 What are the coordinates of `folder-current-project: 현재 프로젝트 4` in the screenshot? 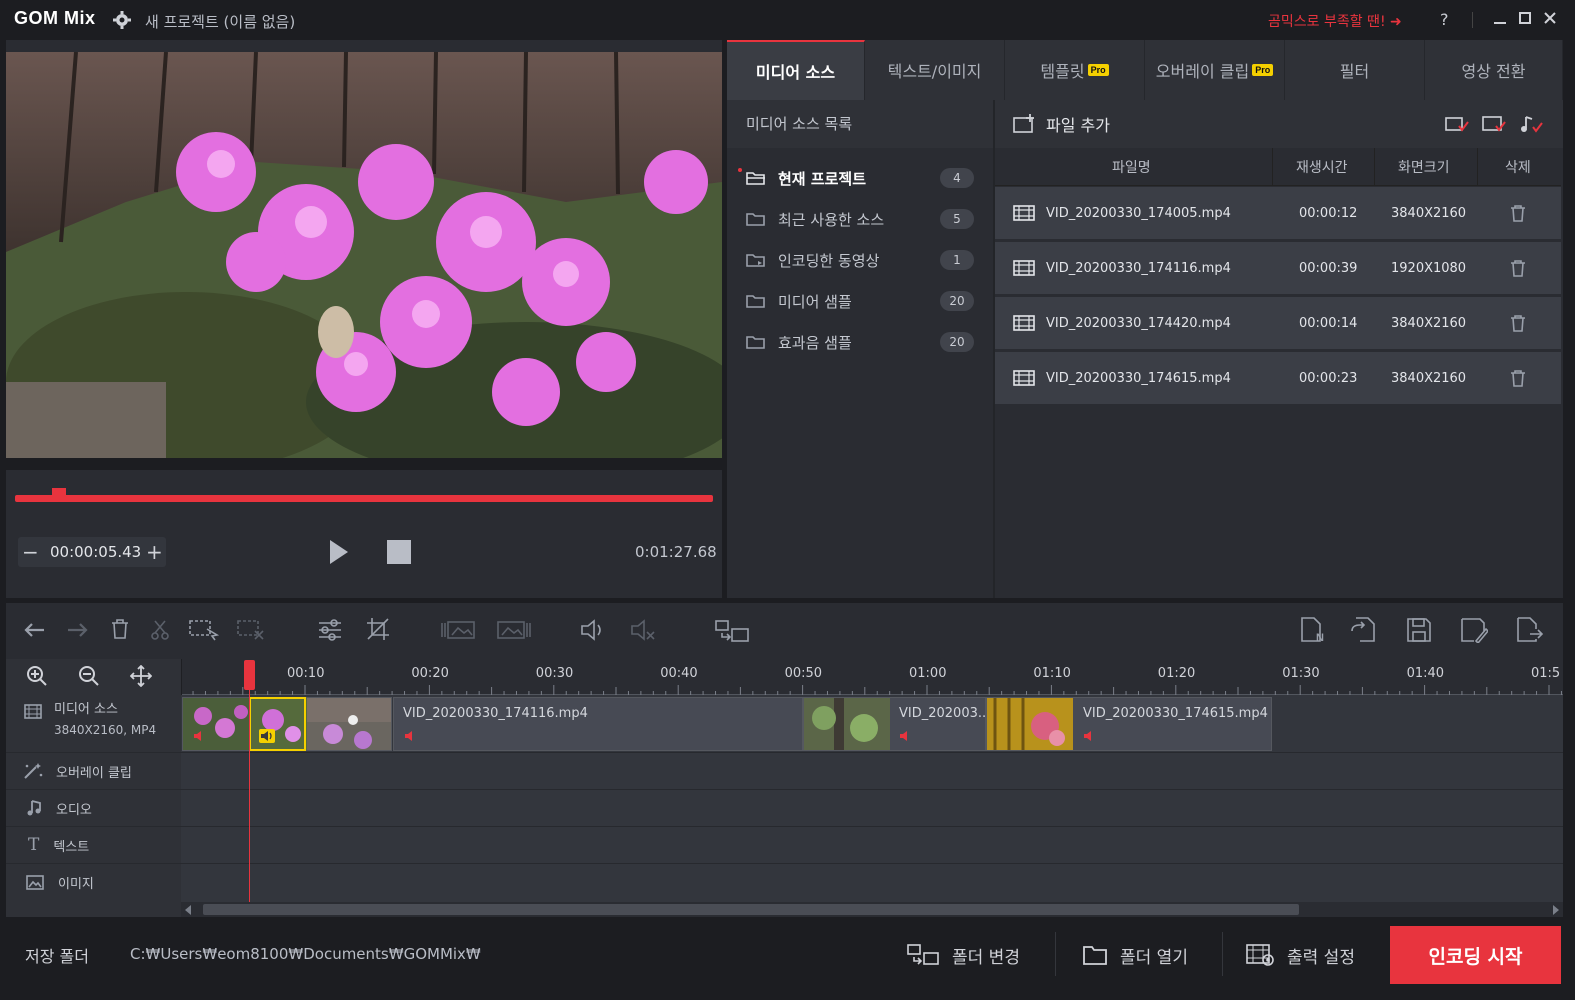 It's located at (859, 178).